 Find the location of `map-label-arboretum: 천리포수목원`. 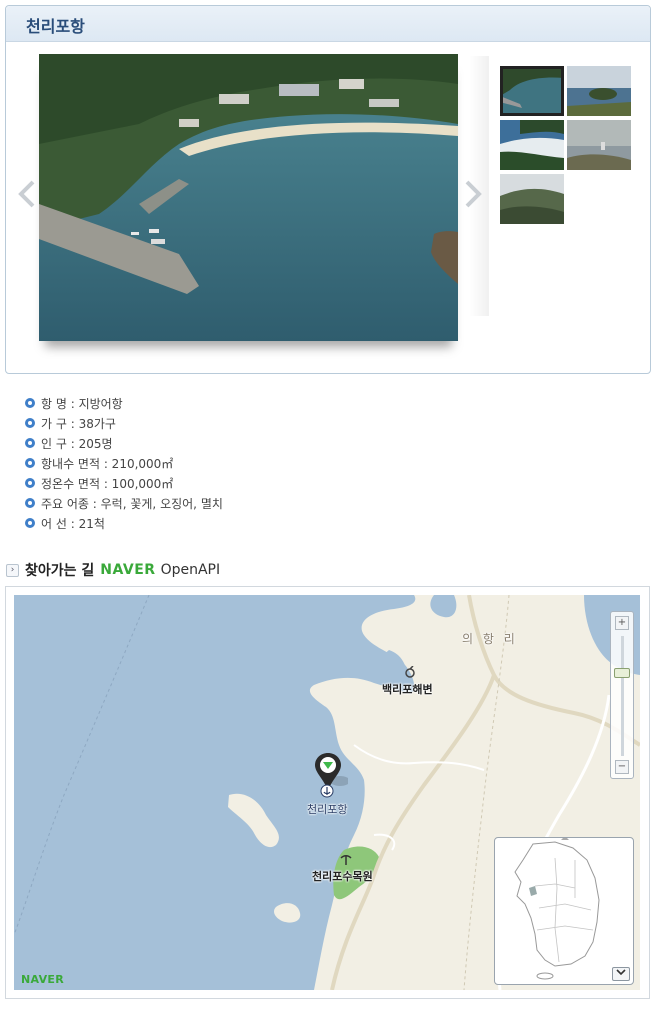

map-label-arboretum: 천리포수목원 is located at coordinates (342, 876).